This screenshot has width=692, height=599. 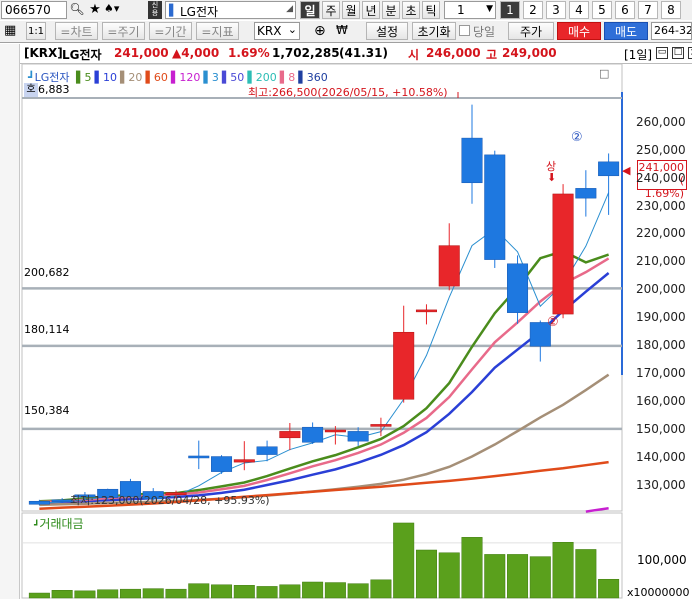 I want to click on legend-toggle-icon: □, so click(x=604, y=73).